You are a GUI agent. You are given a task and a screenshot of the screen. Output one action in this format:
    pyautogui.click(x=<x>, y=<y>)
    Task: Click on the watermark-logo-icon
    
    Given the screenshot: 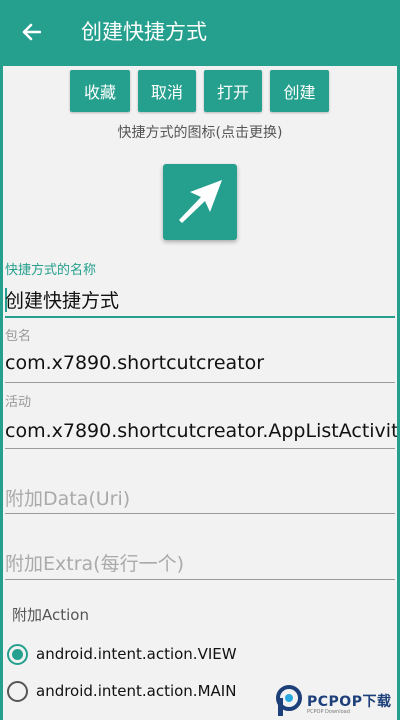 What is the action you would take?
    pyautogui.click(x=289, y=700)
    